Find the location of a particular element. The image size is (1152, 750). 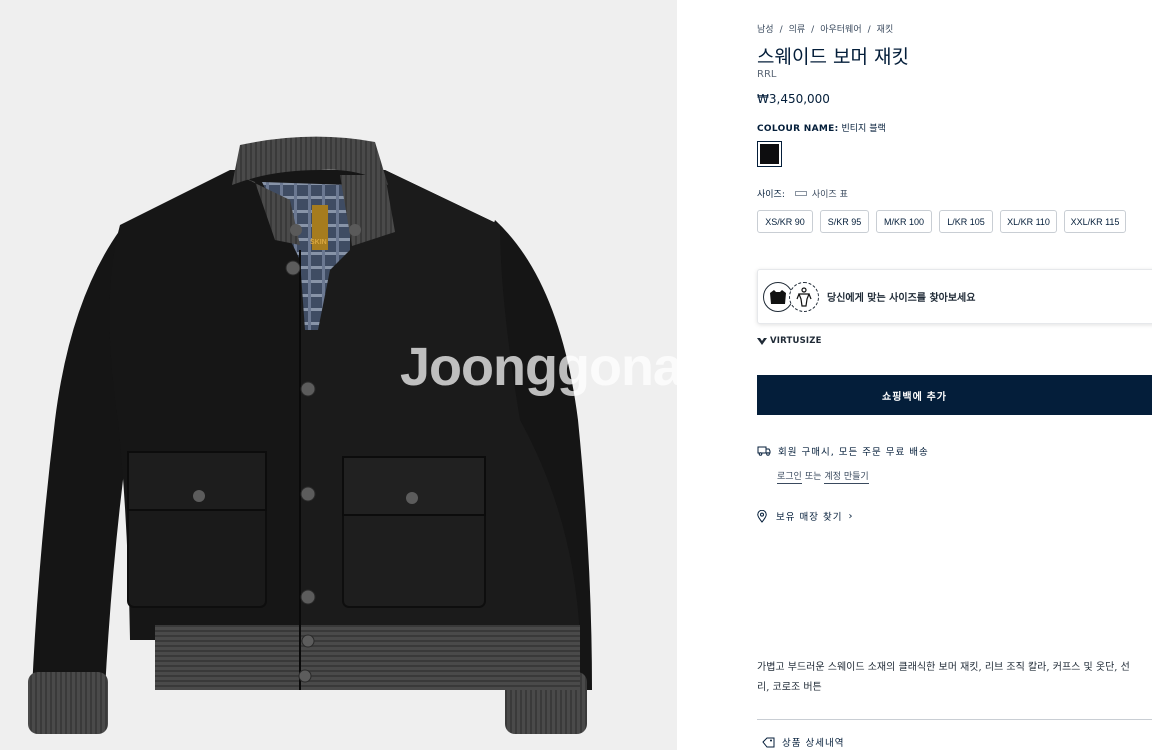

colour-value: 빈티지 블랙 is located at coordinates (863, 129).